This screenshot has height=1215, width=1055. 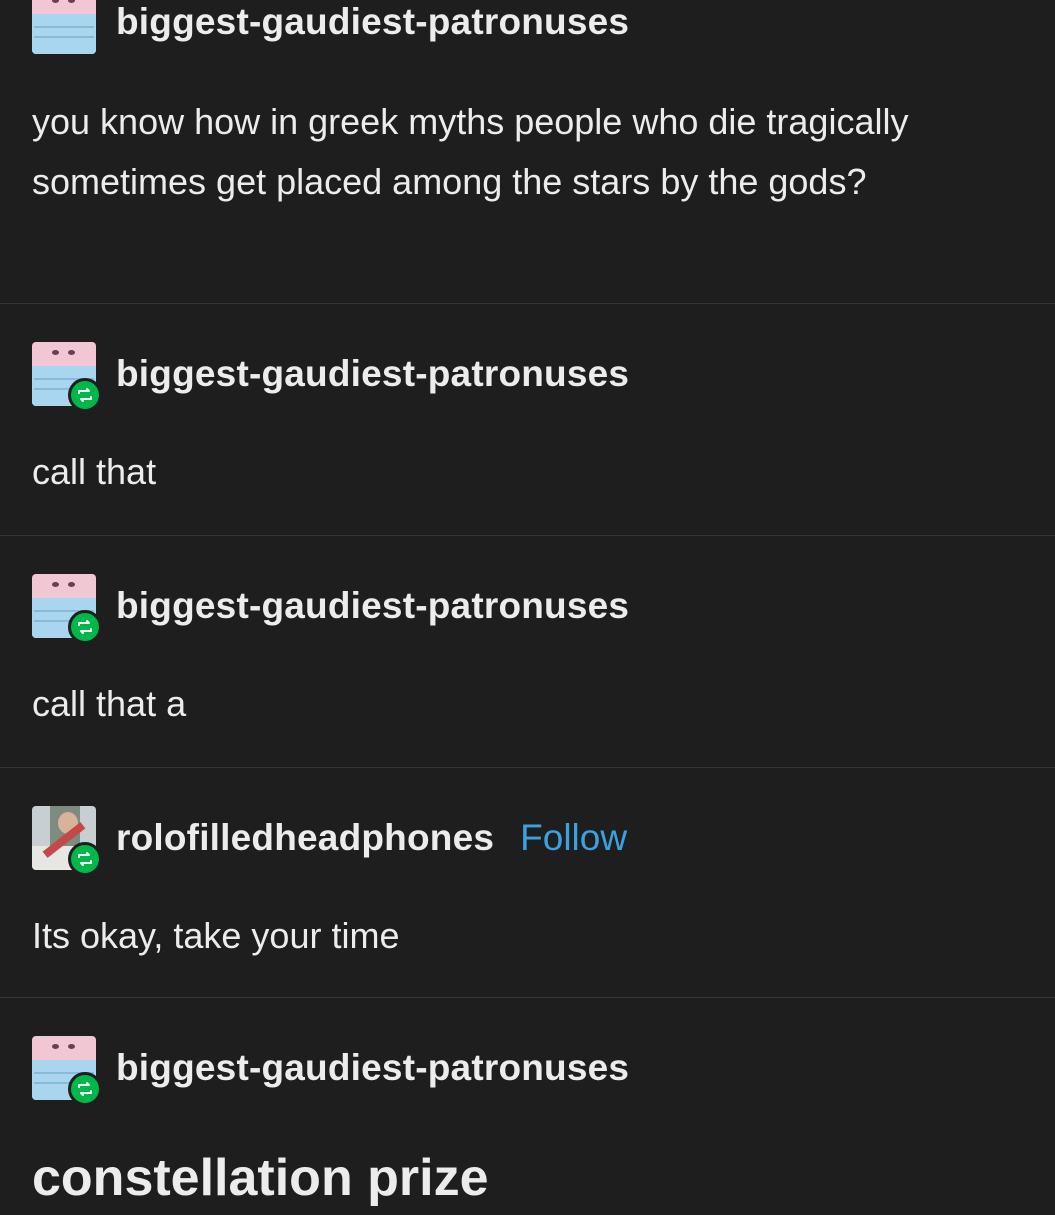 I want to click on post-text: call that, so click(x=94, y=471).